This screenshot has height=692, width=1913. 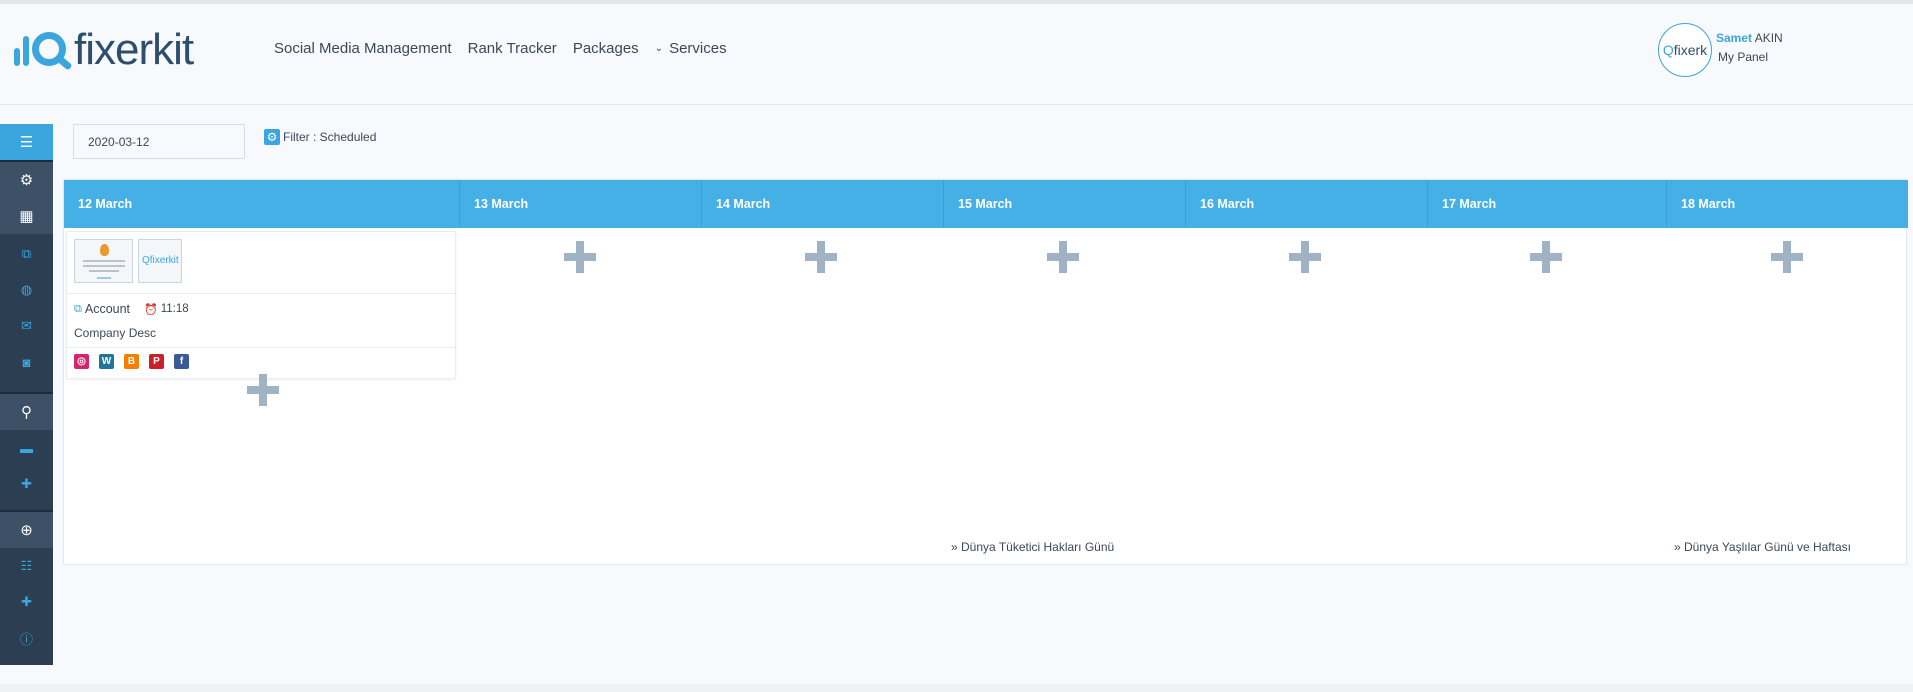 I want to click on user-menu: Qfixerk Samet AKIN My Panel, so click(x=1778, y=51).